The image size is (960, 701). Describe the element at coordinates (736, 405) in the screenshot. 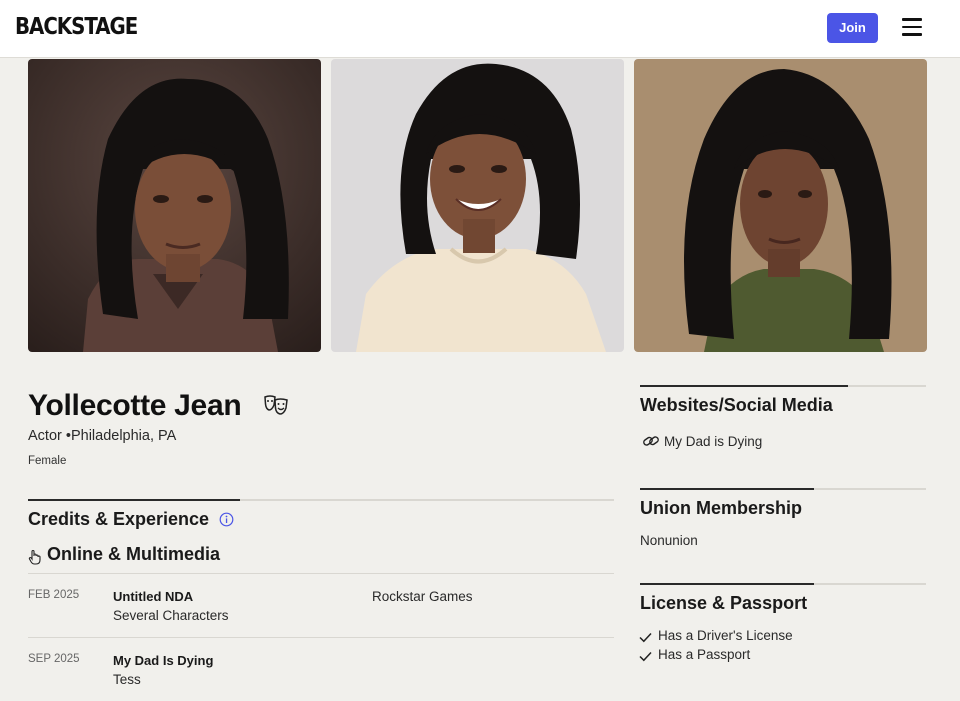

I see `websites-section-title: Websites/Social Media` at that location.